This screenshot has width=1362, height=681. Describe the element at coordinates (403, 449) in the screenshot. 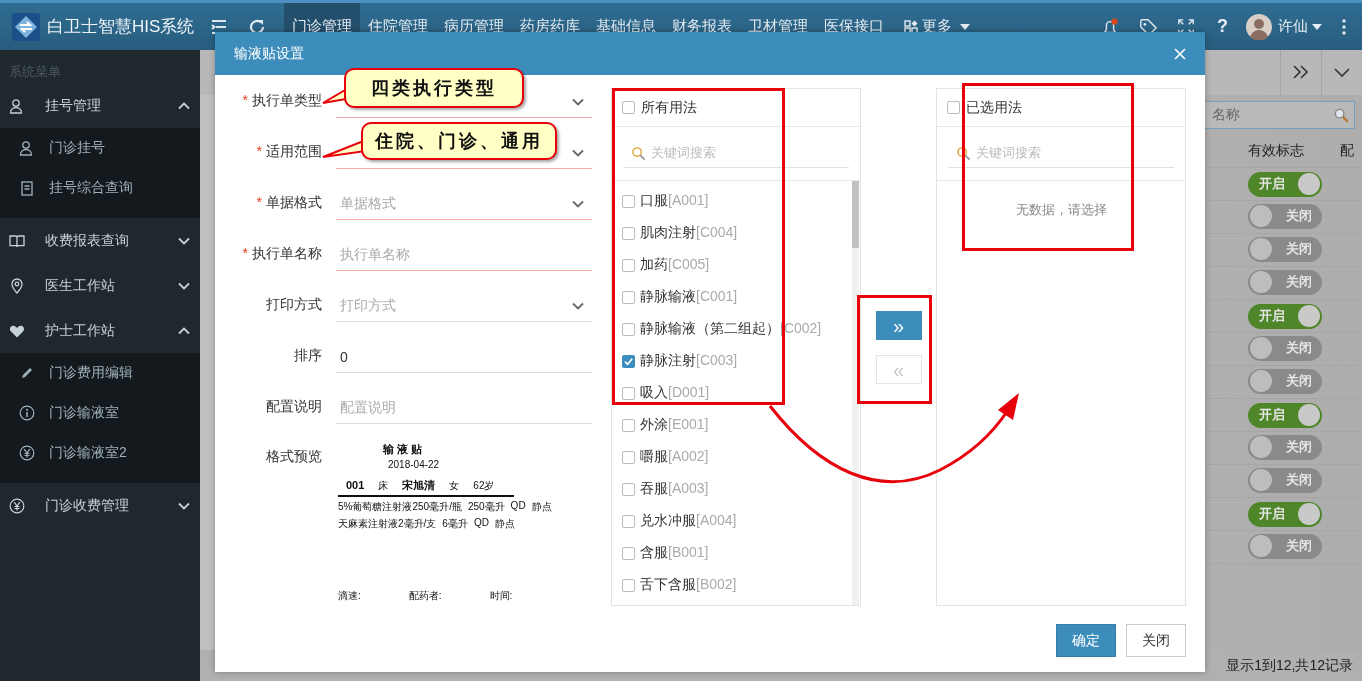

I see `preview-title: 输 液 贴` at that location.